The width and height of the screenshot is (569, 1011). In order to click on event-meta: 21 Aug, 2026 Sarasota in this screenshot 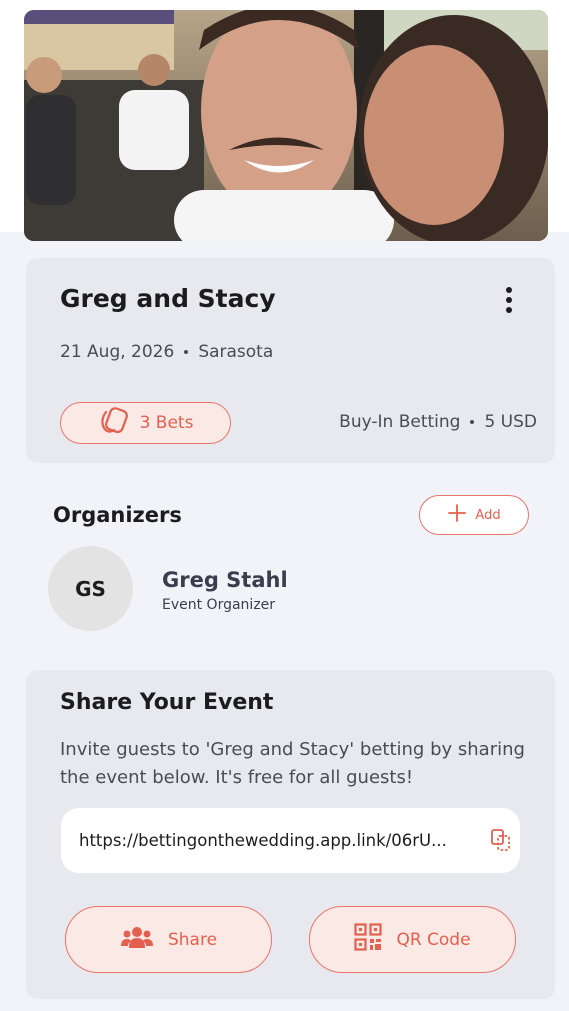, I will do `click(166, 352)`.